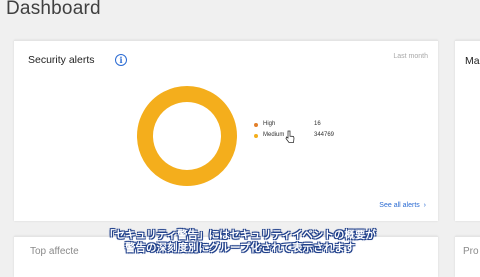 The image size is (480, 277). What do you see at coordinates (324, 135) in the screenshot?
I see `legend-value-medium: 344769` at bounding box center [324, 135].